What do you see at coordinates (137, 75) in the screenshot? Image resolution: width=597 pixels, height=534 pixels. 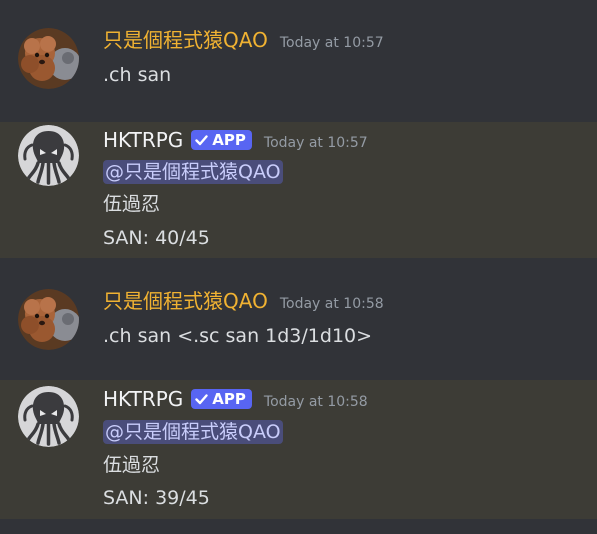 I see `message-content: .ch san` at bounding box center [137, 75].